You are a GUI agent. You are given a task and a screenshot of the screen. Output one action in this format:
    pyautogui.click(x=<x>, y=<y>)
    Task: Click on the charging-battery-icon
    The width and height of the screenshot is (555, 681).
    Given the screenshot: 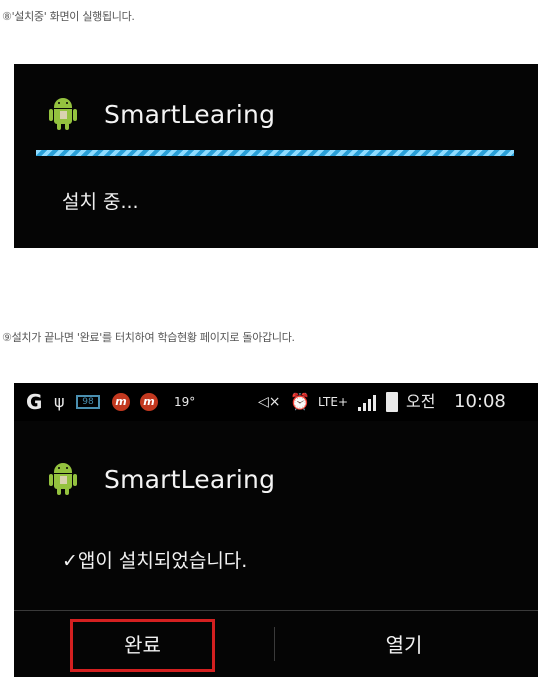 What is the action you would take?
    pyautogui.click(x=392, y=402)
    